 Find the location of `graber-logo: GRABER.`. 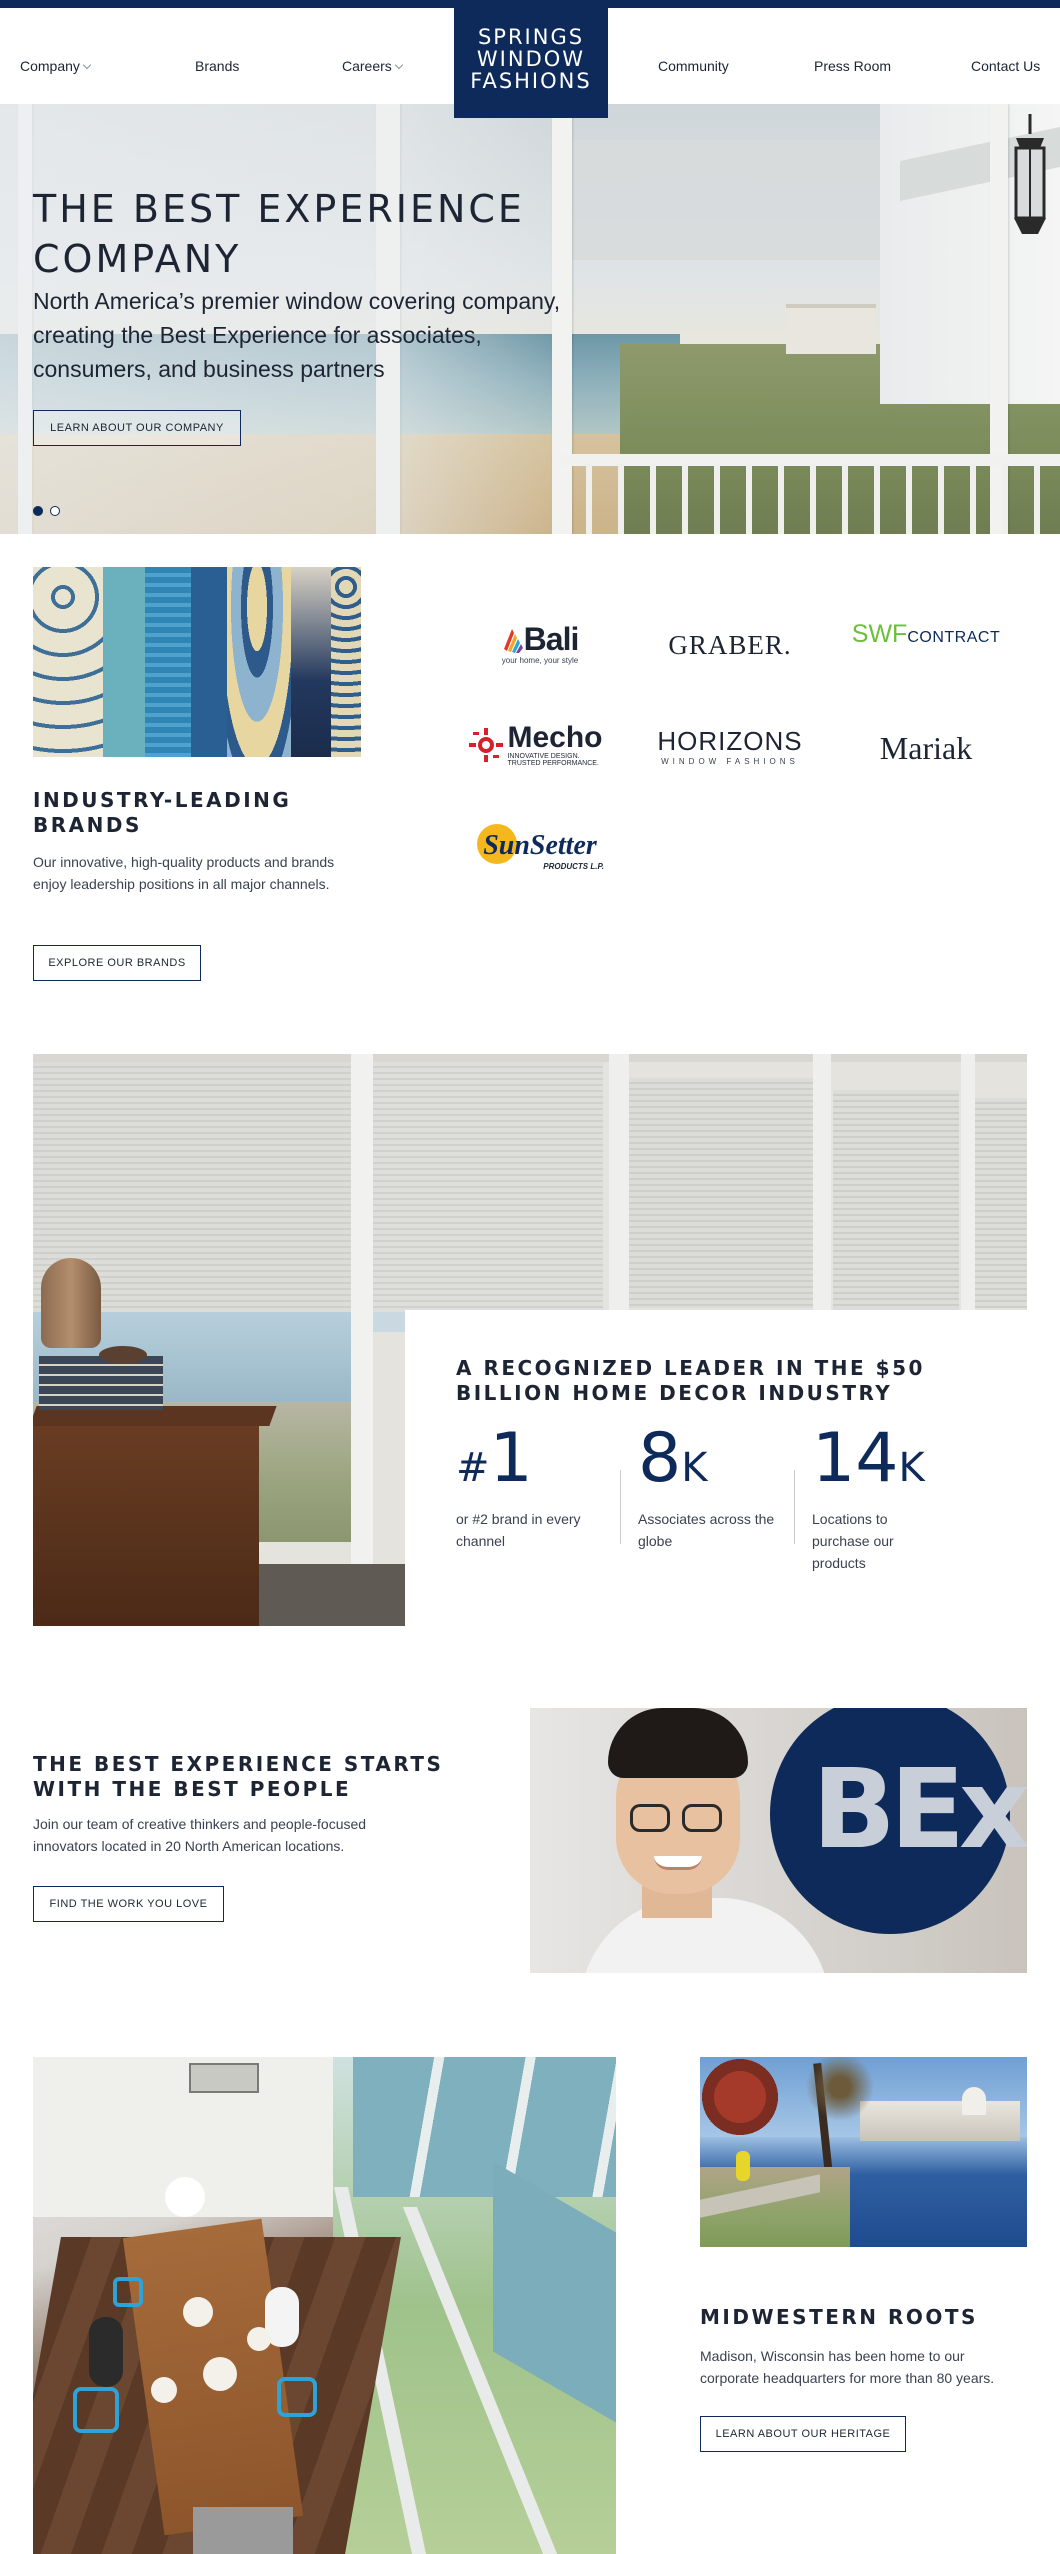

graber-logo: GRABER. is located at coordinates (730, 645).